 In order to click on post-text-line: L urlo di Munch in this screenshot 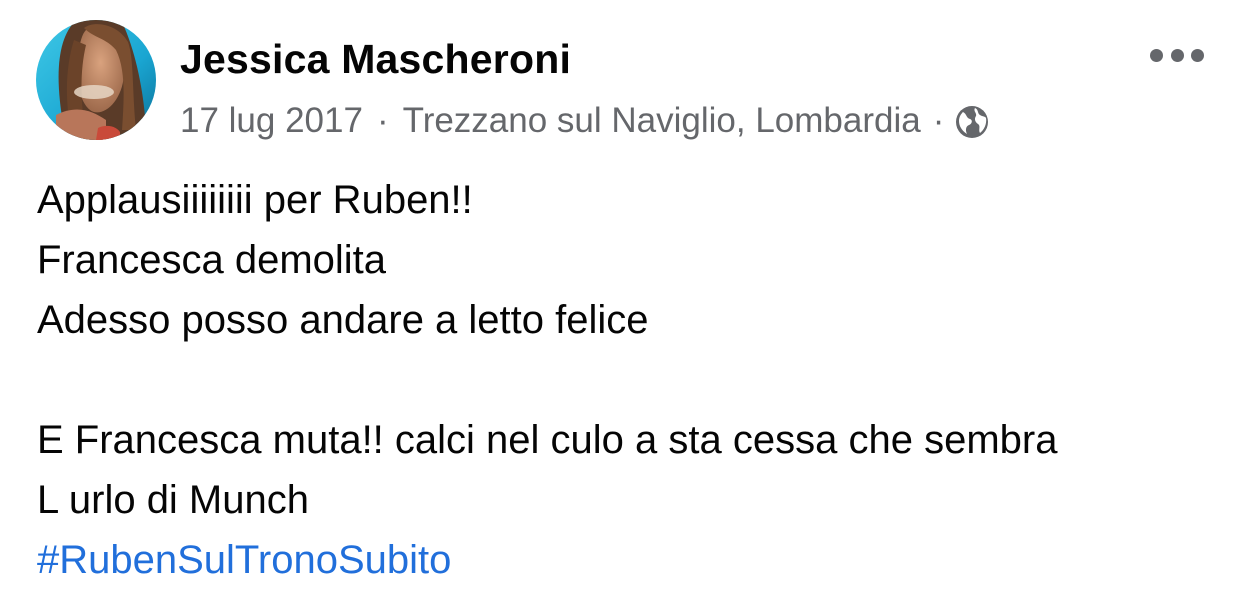, I will do `click(173, 500)`.